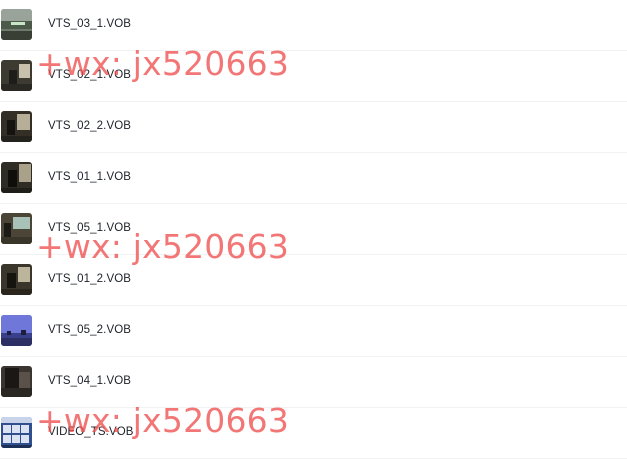 This screenshot has width=627, height=459. What do you see at coordinates (90, 228) in the screenshot?
I see `file-name: VTS_05_1.VOB` at bounding box center [90, 228].